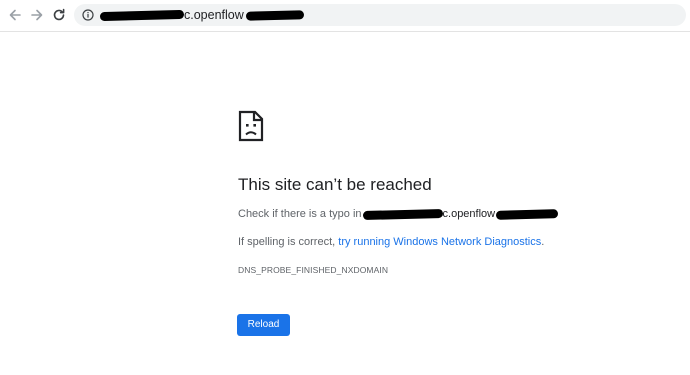 The image size is (690, 375). What do you see at coordinates (214, 15) in the screenshot?
I see `url-fragment: c.openflow` at bounding box center [214, 15].